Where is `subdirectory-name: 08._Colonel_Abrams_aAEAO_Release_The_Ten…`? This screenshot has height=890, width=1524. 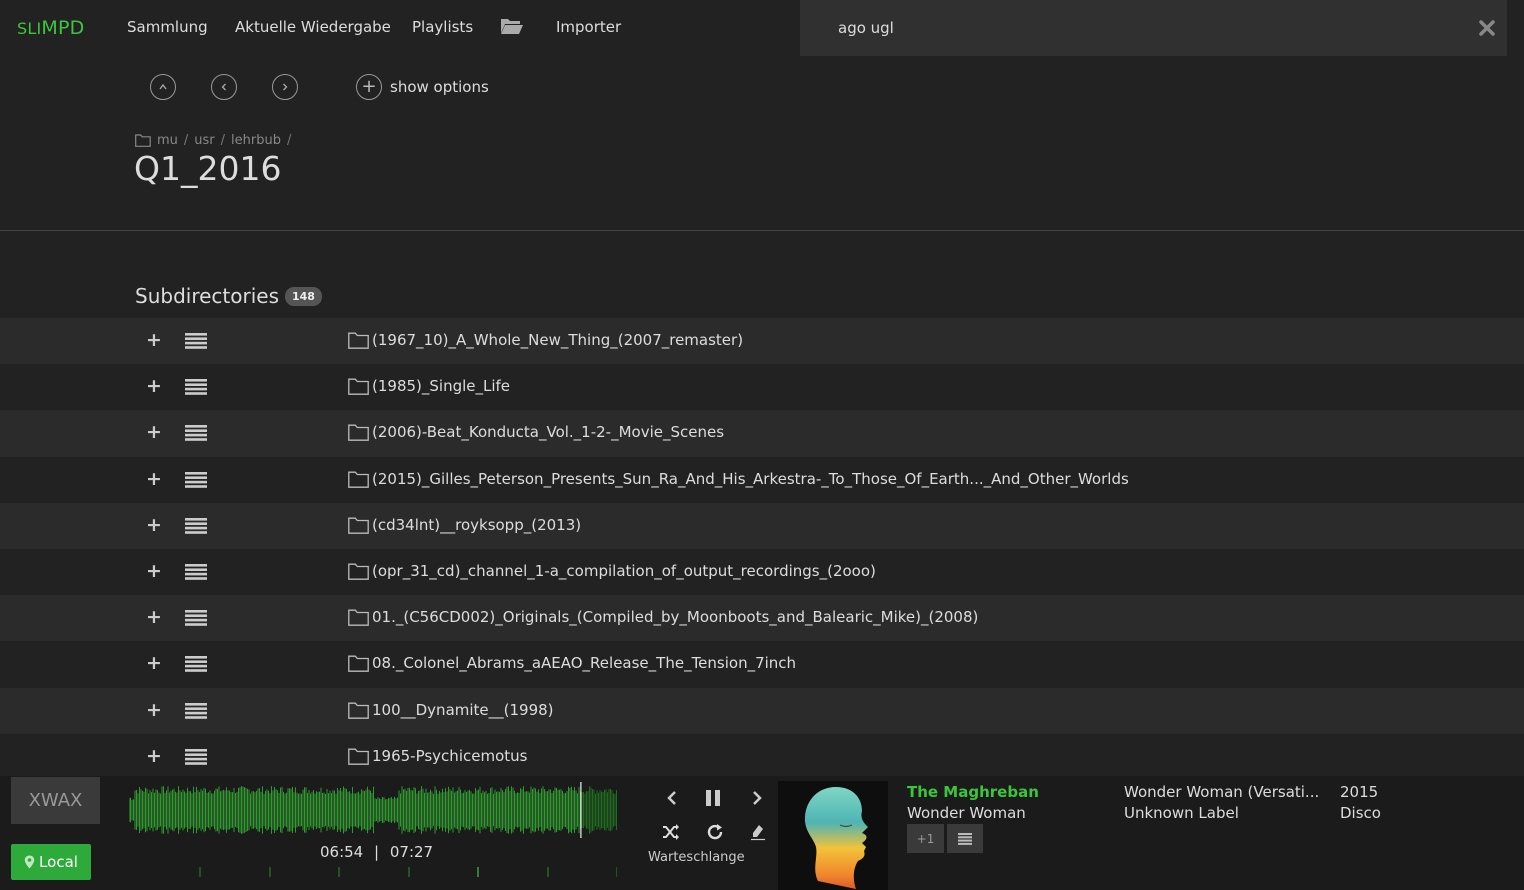
subdirectory-name: 08._Colonel_Abrams_aAEAO_Release_The_Ten… is located at coordinates (584, 663).